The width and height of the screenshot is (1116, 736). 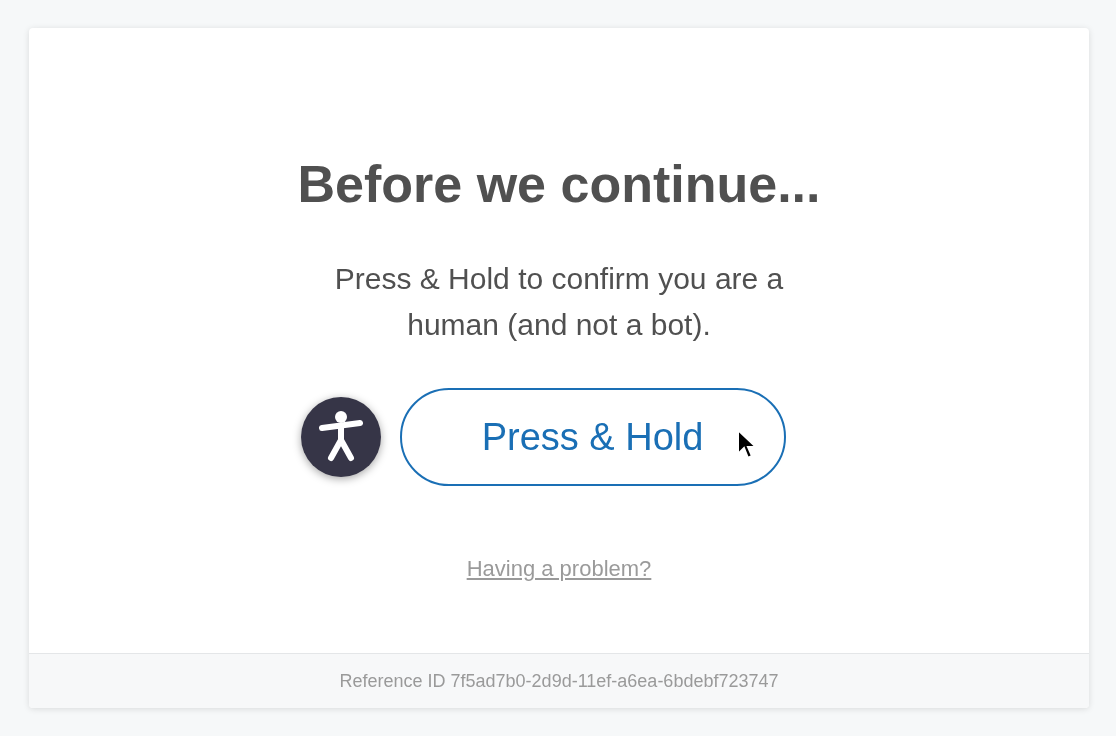 What do you see at coordinates (559, 302) in the screenshot?
I see `instruction-text: Press & Hold to confirm you are a human (and not a bot).` at bounding box center [559, 302].